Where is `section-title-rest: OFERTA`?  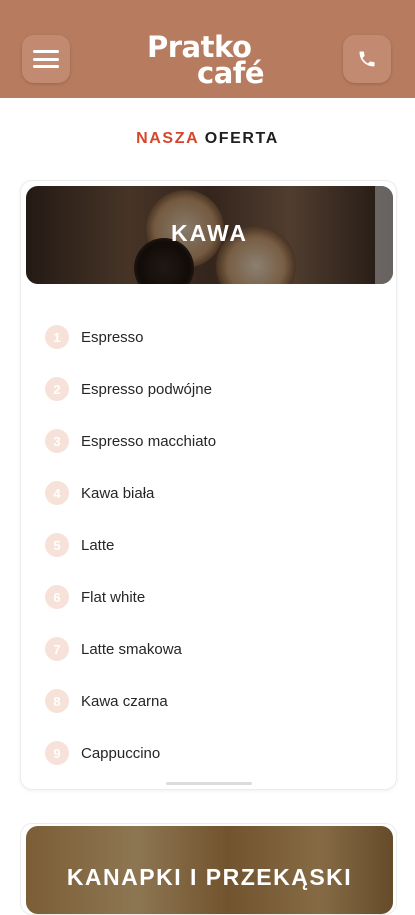
section-title-rest: OFERTA is located at coordinates (241, 138).